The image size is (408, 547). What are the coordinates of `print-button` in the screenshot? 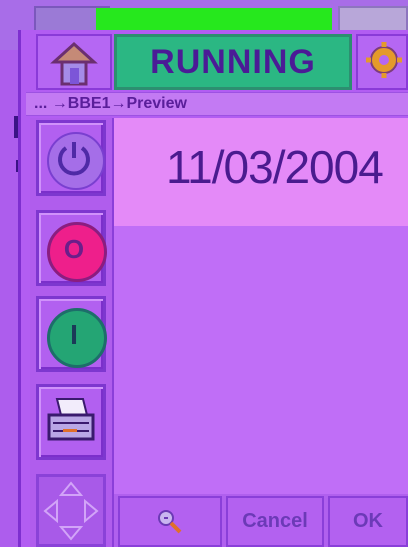 It's located at (71, 422).